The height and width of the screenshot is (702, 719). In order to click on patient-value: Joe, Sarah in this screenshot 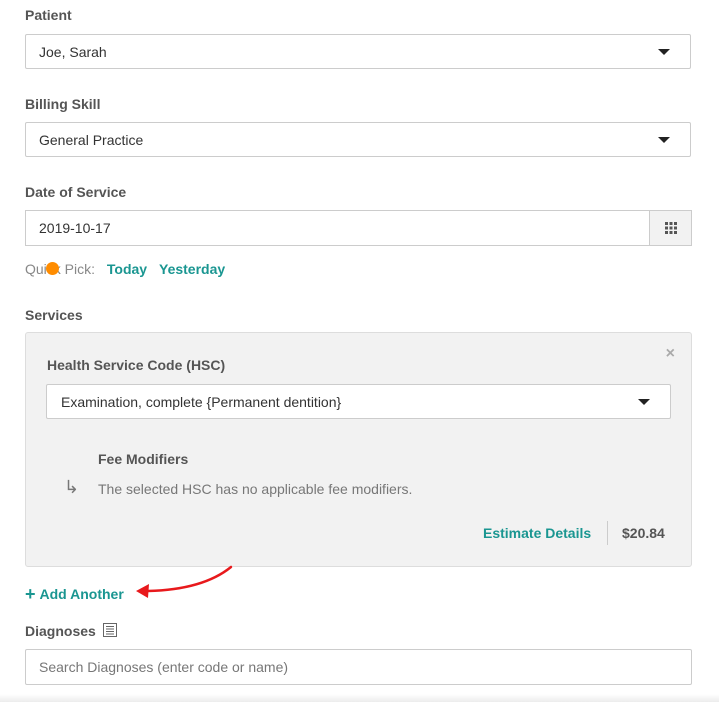, I will do `click(73, 52)`.